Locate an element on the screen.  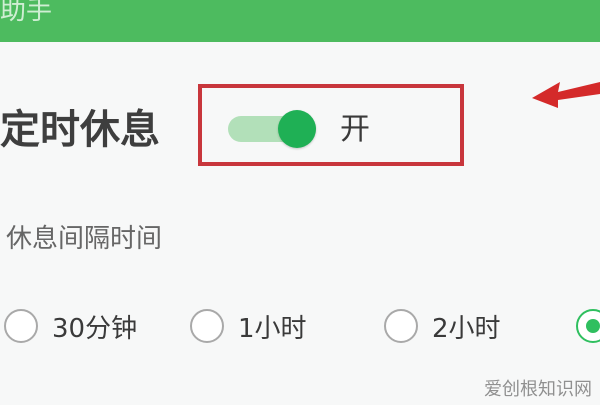
watermark-text: 爱创根知识网 is located at coordinates (538, 389).